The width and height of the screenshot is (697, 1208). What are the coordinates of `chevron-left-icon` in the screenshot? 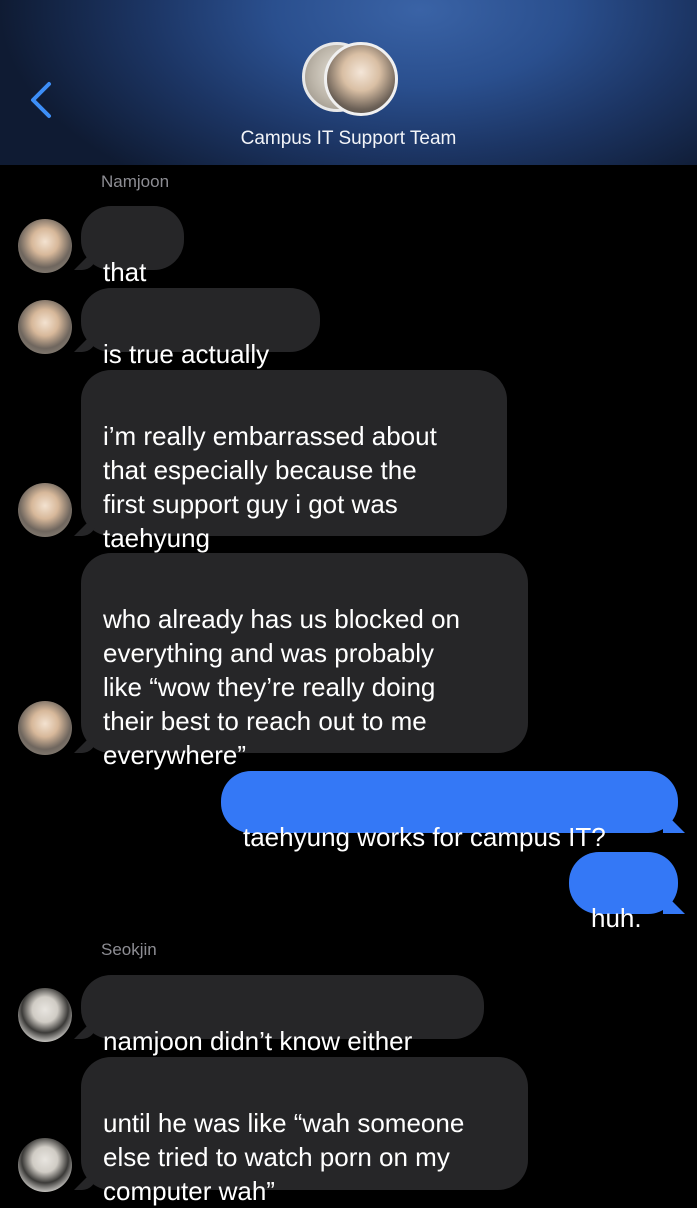 It's located at (41, 100).